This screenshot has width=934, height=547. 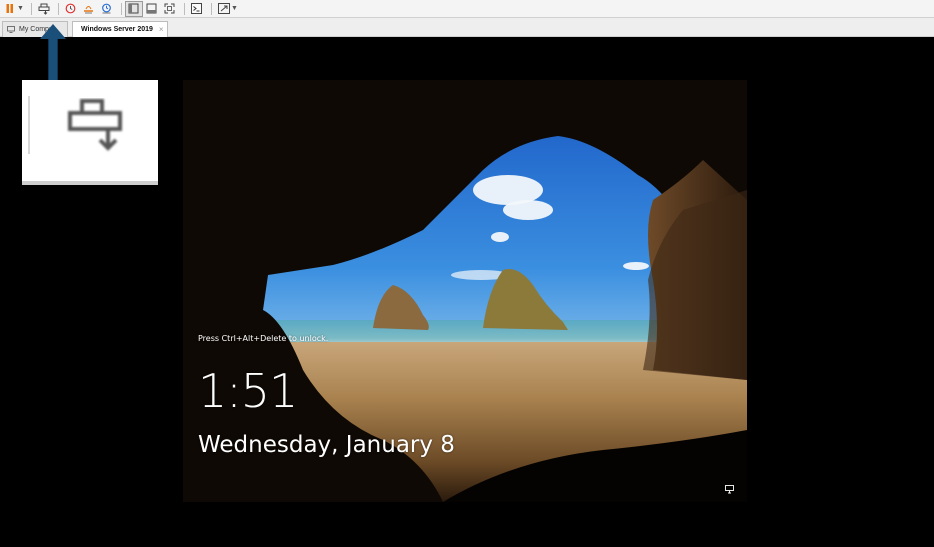 I want to click on lockscreen-date: Wednesday, January 8, so click(x=326, y=445).